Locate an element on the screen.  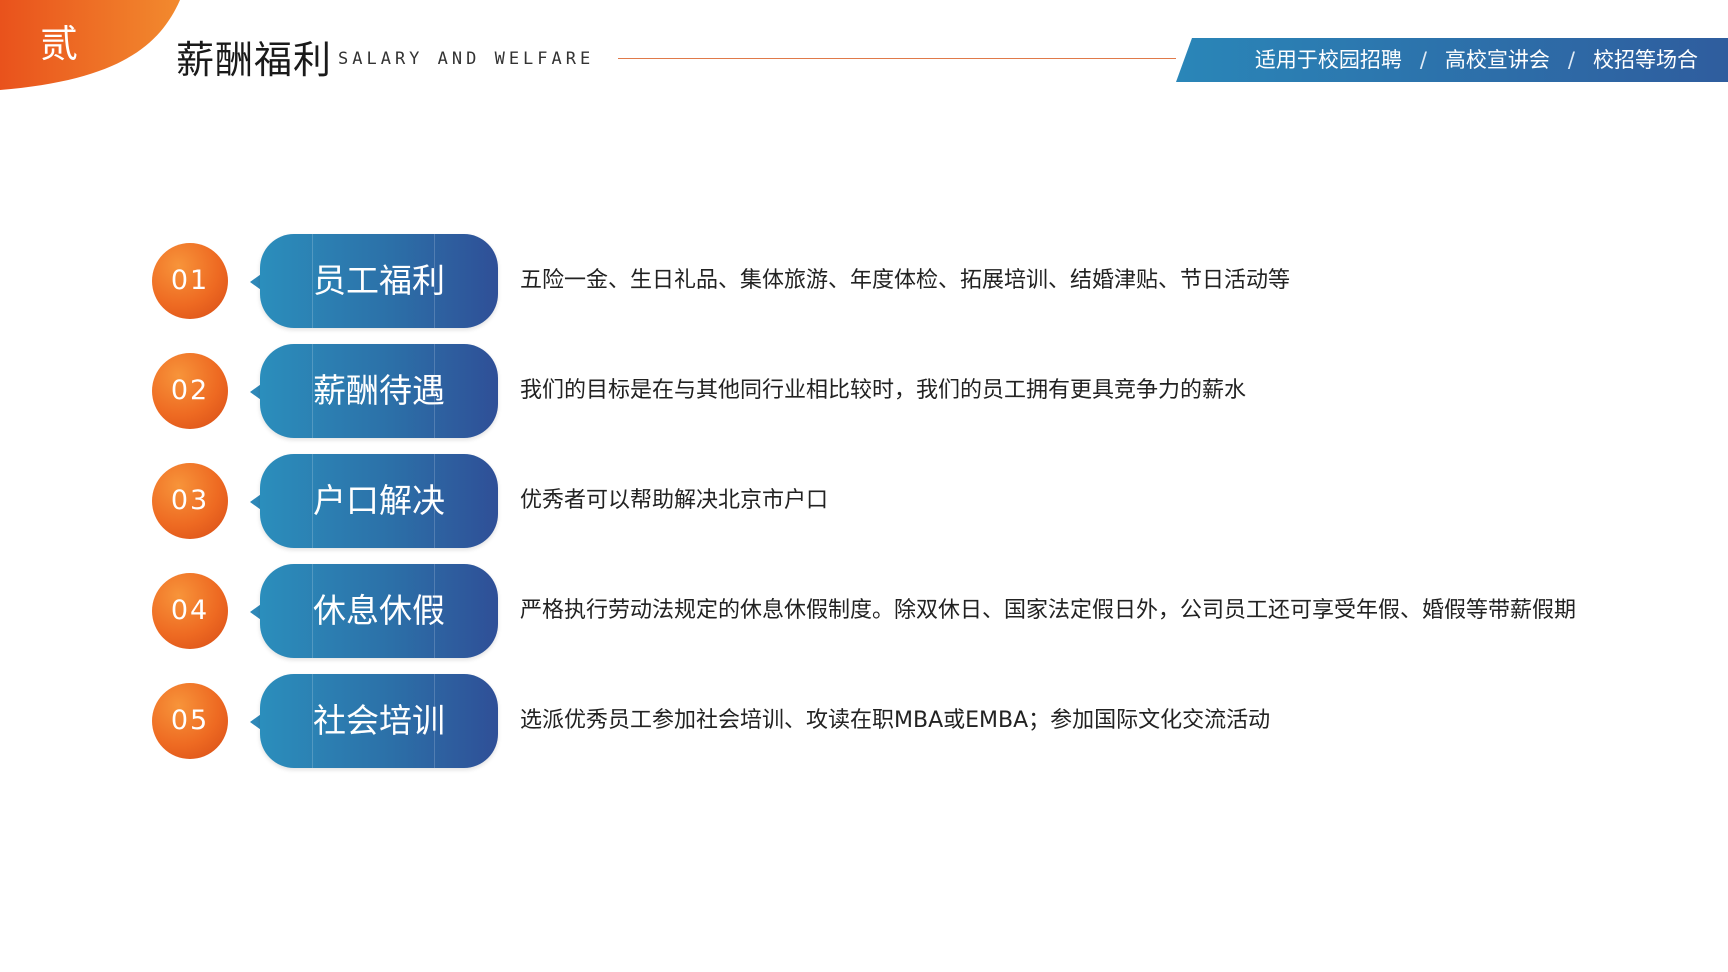
item-title: 员工福利 is located at coordinates (379, 280).